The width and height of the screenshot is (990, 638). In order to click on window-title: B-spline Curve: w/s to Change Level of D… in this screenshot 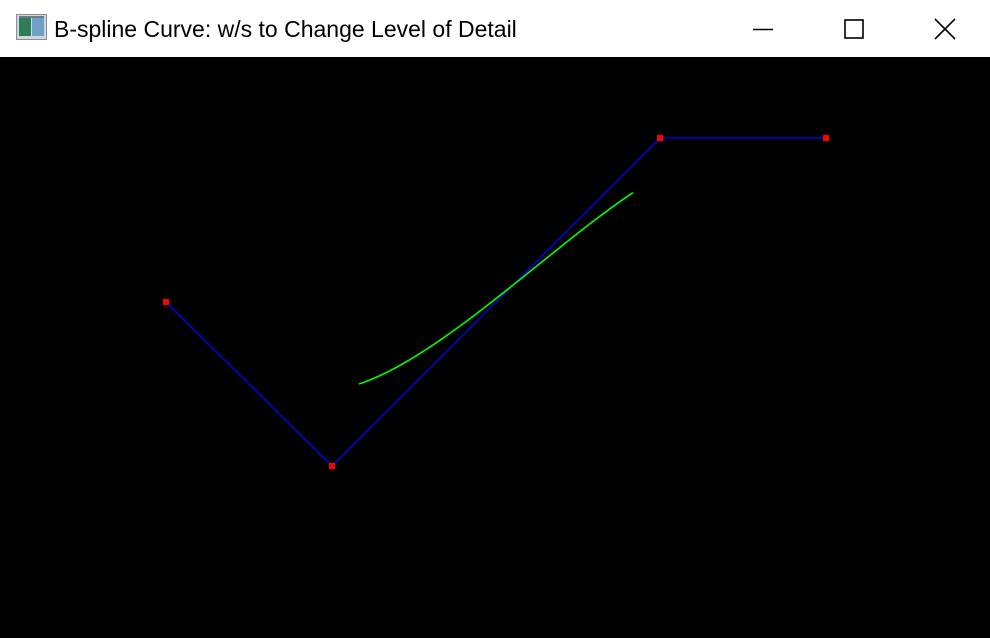, I will do `click(285, 29)`.